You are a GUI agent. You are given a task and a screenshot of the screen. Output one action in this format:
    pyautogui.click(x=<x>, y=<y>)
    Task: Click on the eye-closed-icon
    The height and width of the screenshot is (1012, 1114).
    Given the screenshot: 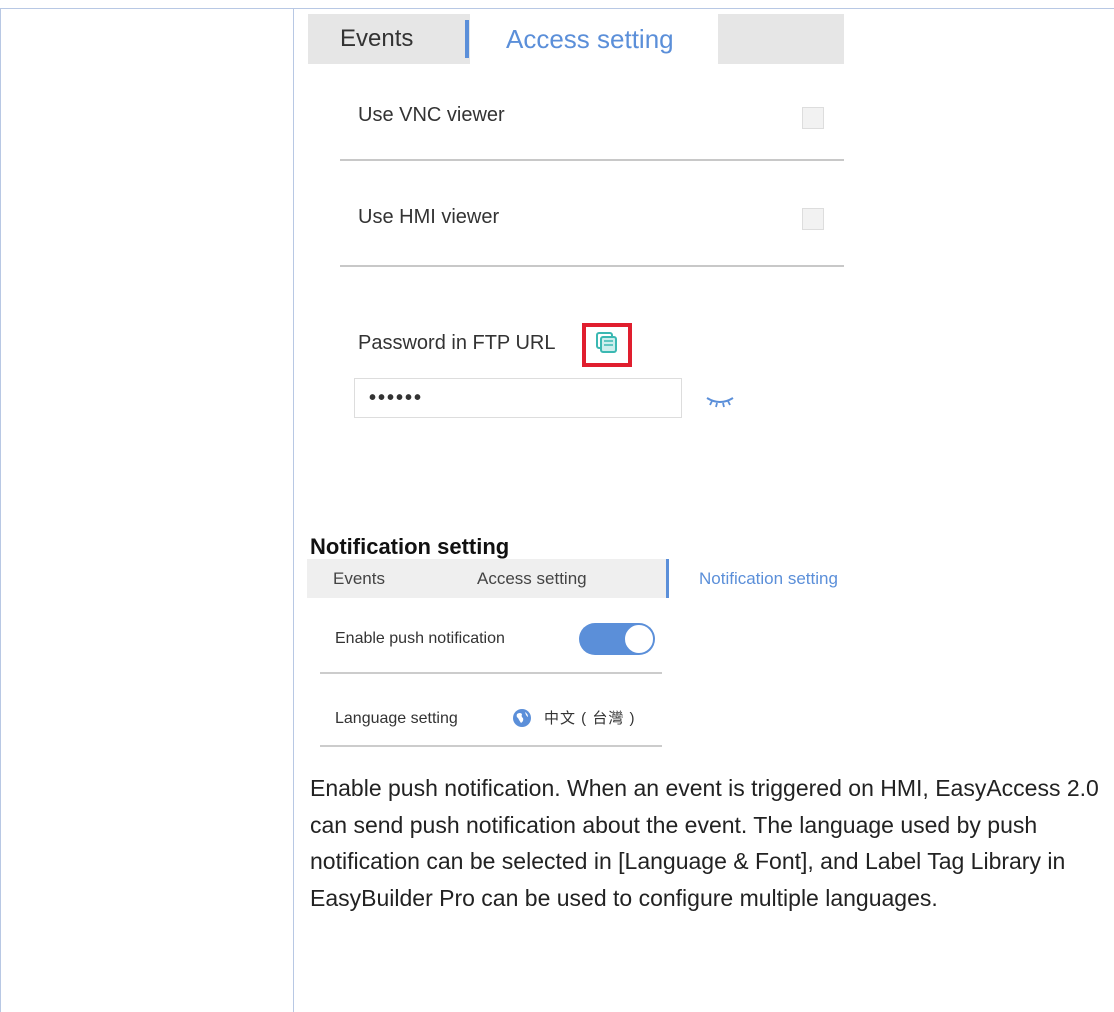 What is the action you would take?
    pyautogui.click(x=720, y=402)
    